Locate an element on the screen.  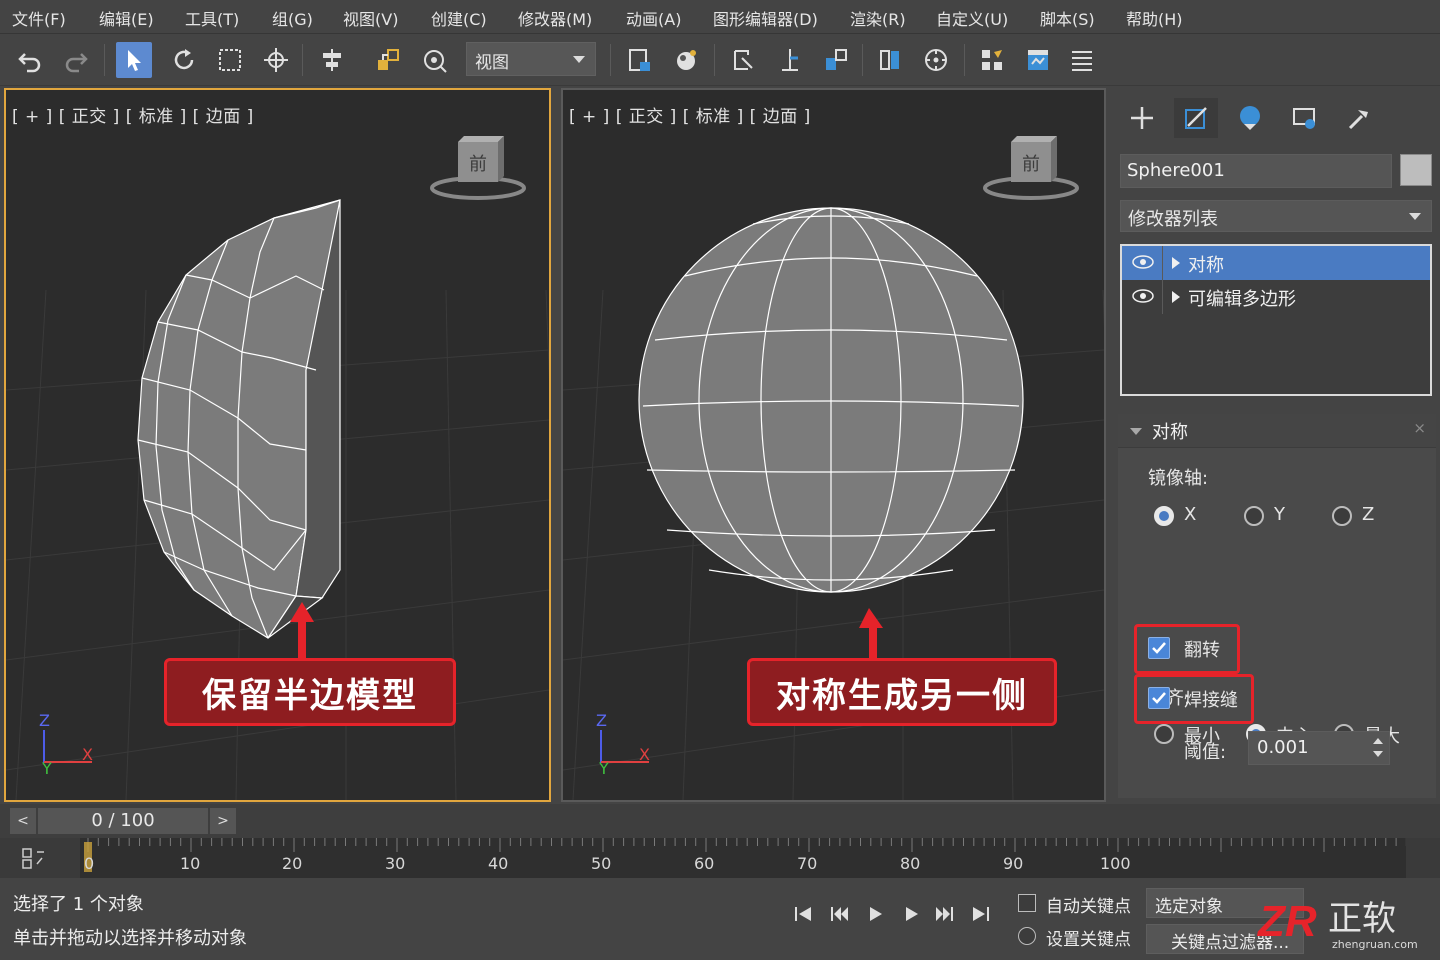
viewcube-icon: 前 is located at coordinates (478, 168).